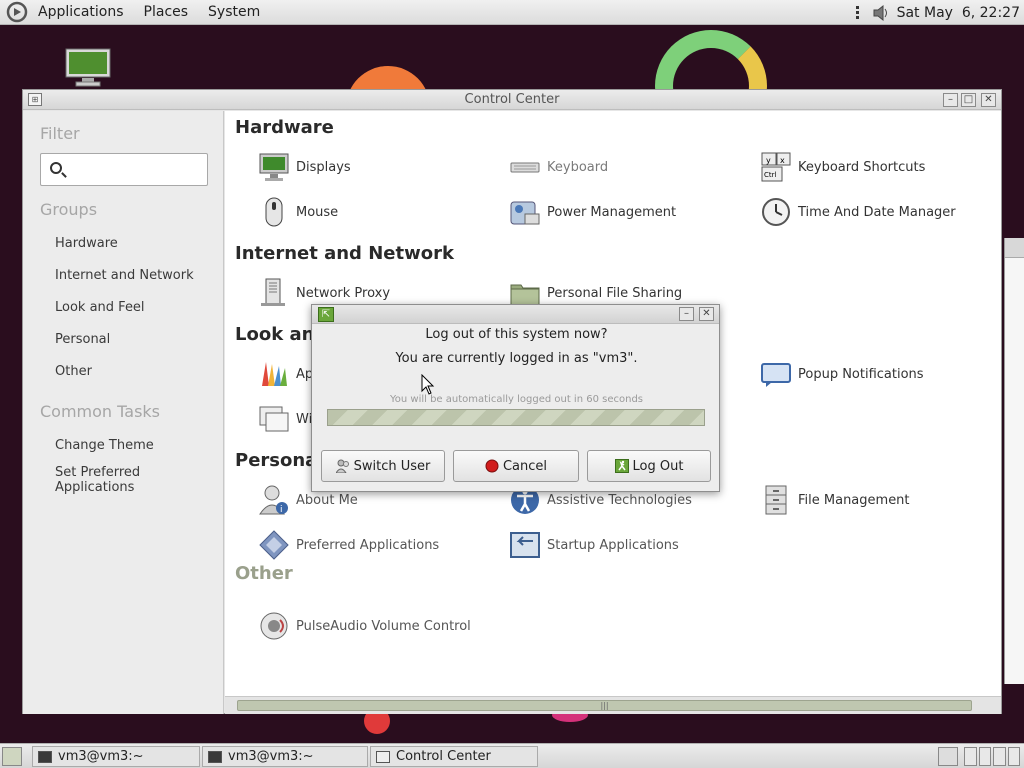 This screenshot has width=1024, height=768. I want to click on sidebar-item-look-and-feel: Look and Feel, so click(135, 307).